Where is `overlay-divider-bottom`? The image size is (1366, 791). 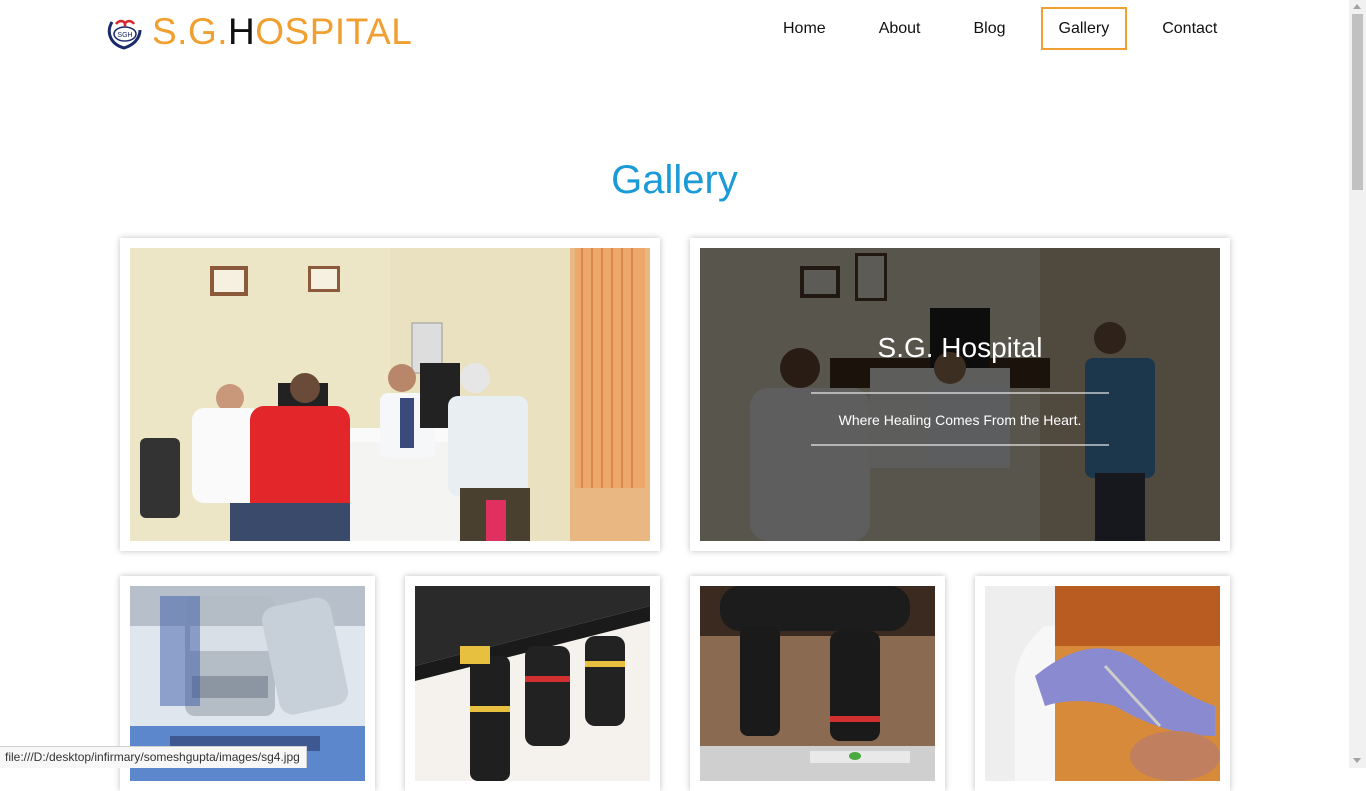
overlay-divider-bottom is located at coordinates (960, 444).